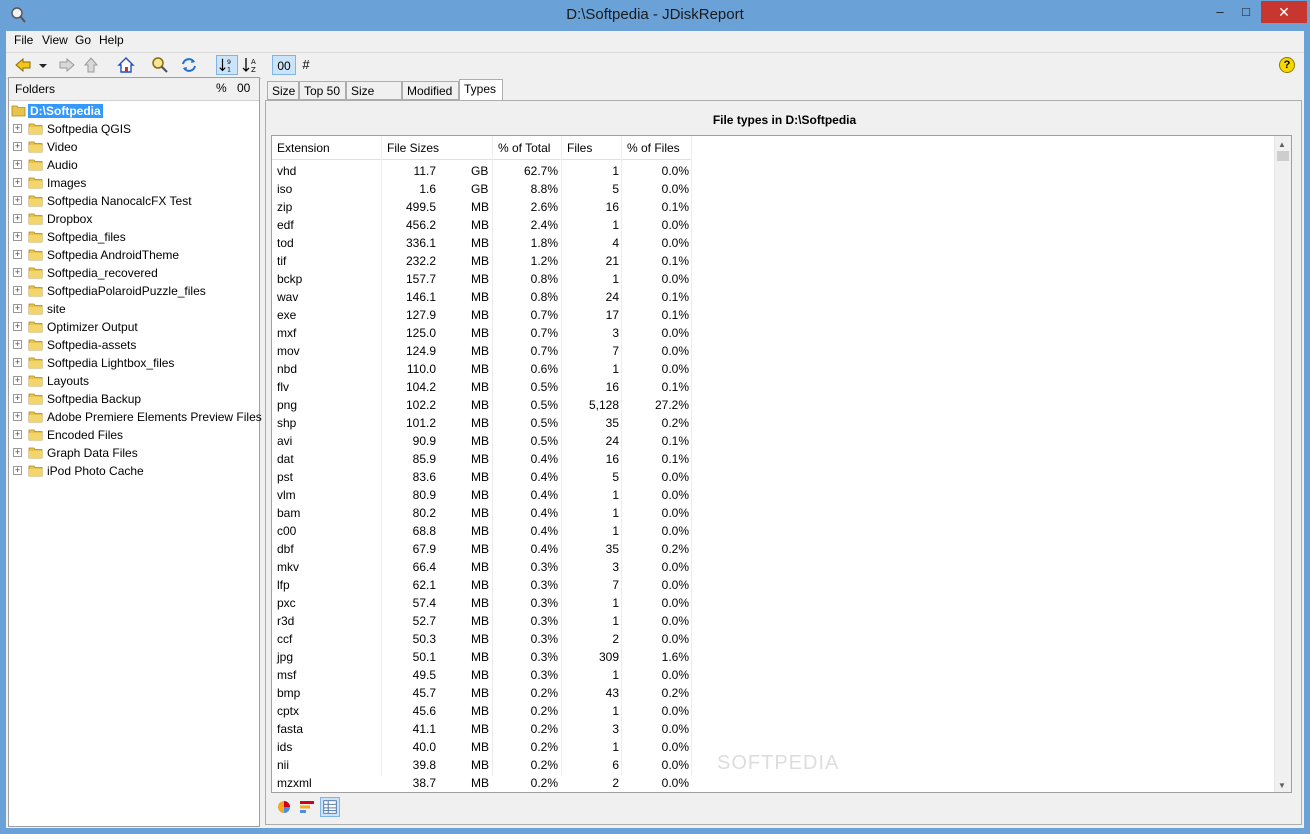 This screenshot has width=1310, height=834. I want to click on tab-modified: Modified, so click(430, 90).